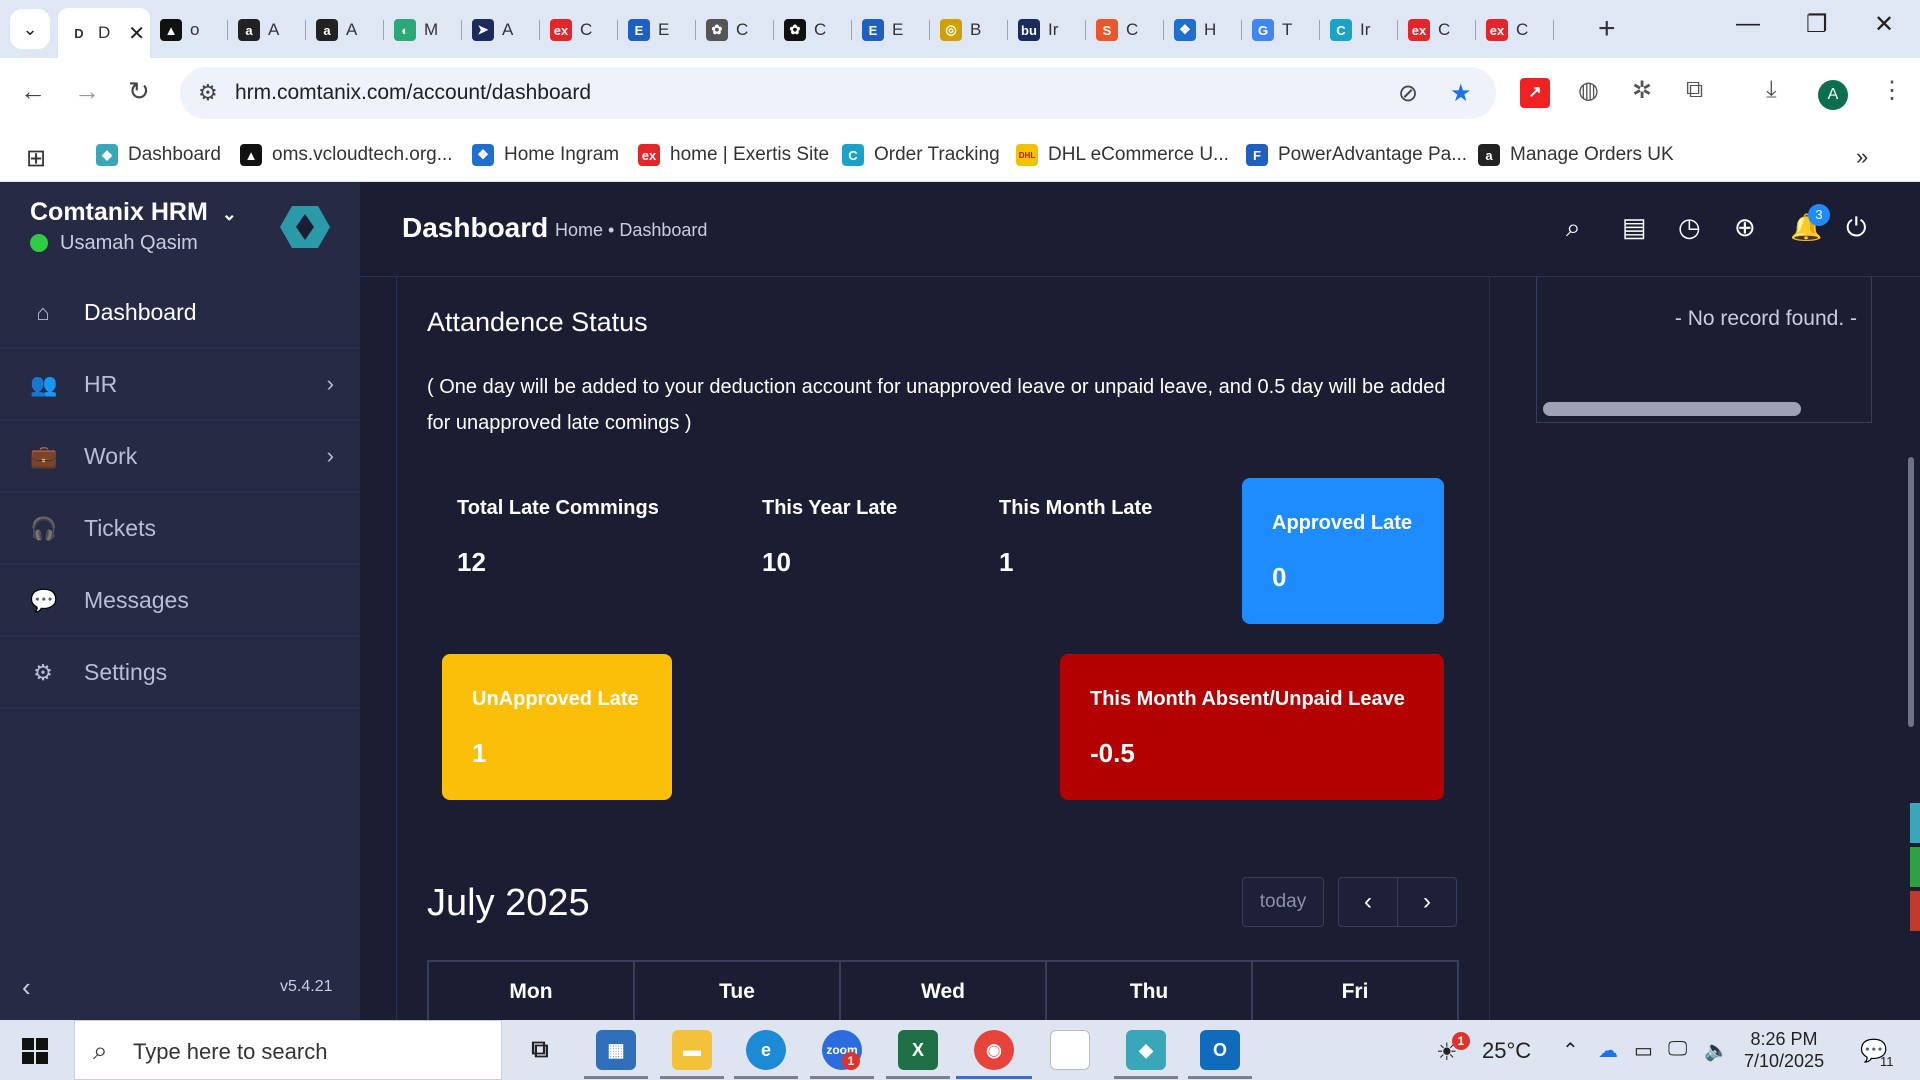 The image size is (1920, 1080). What do you see at coordinates (1368, 902) in the screenshot?
I see `calendar-prev-button: ‹` at bounding box center [1368, 902].